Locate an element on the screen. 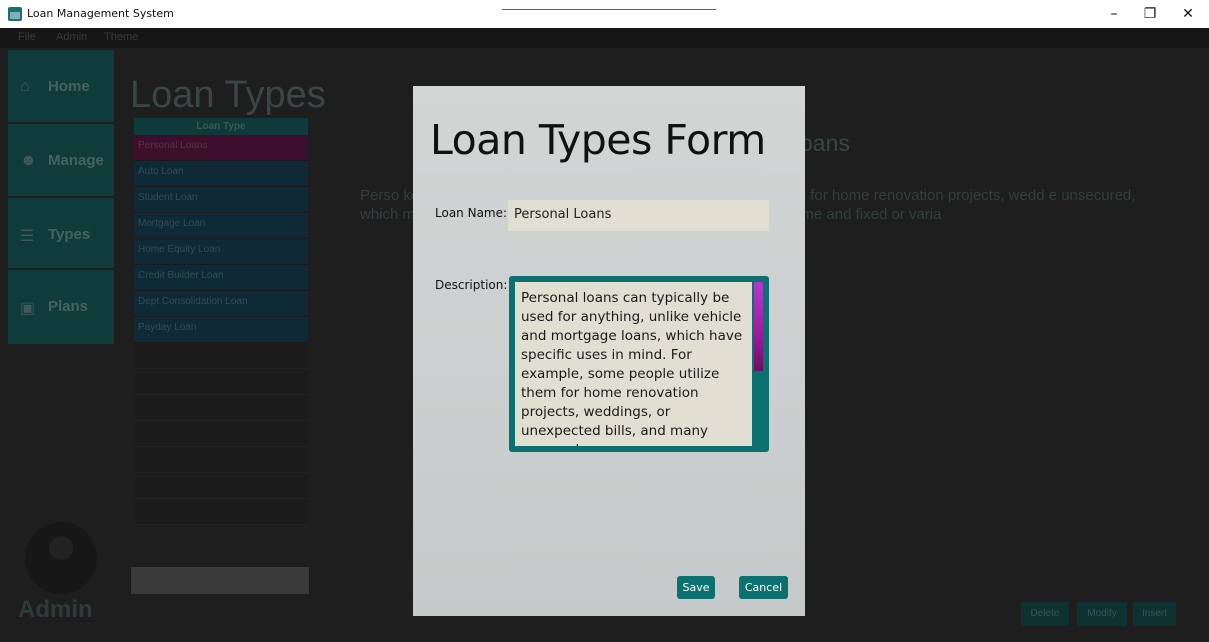 This screenshot has width=1209, height=642. sidebar-item-label: Plans is located at coordinates (68, 306).